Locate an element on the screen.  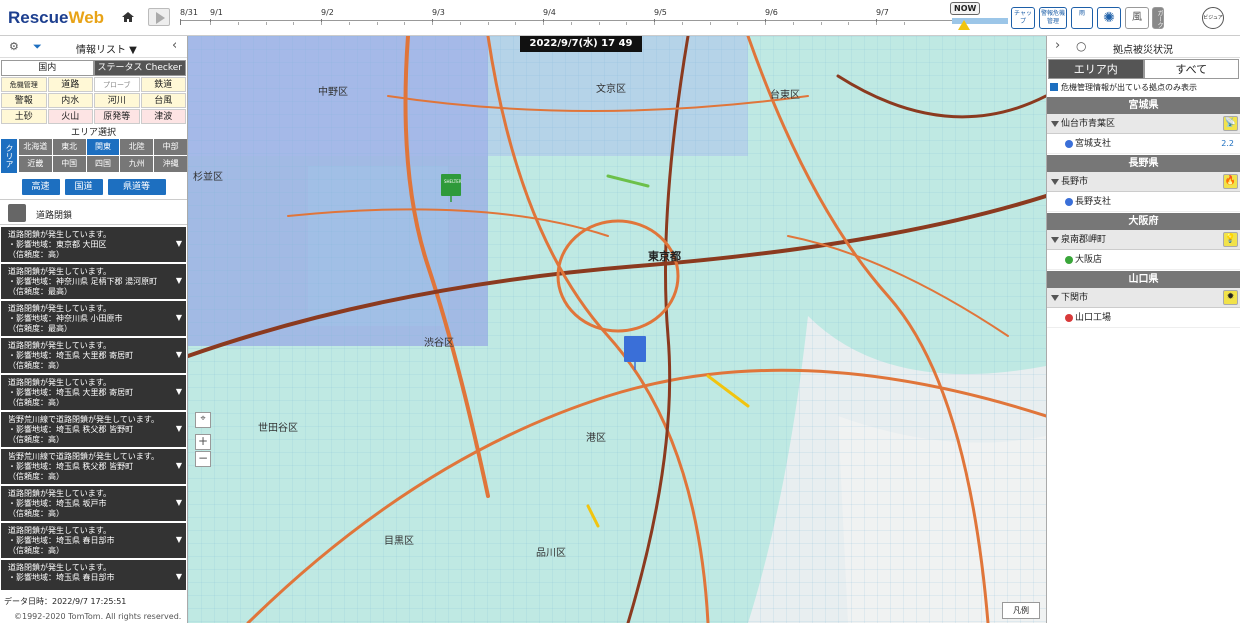
tab-all: すべて is located at coordinates (1191, 69).